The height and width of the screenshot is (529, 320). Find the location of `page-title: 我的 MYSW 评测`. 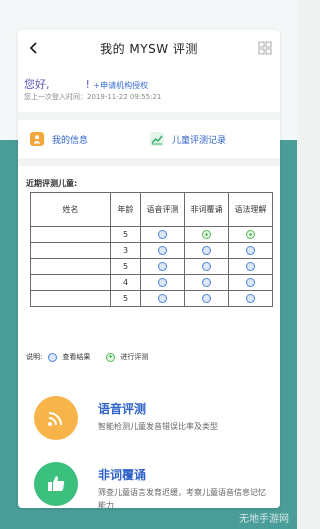

page-title: 我的 MYSW 评测 is located at coordinates (149, 49).